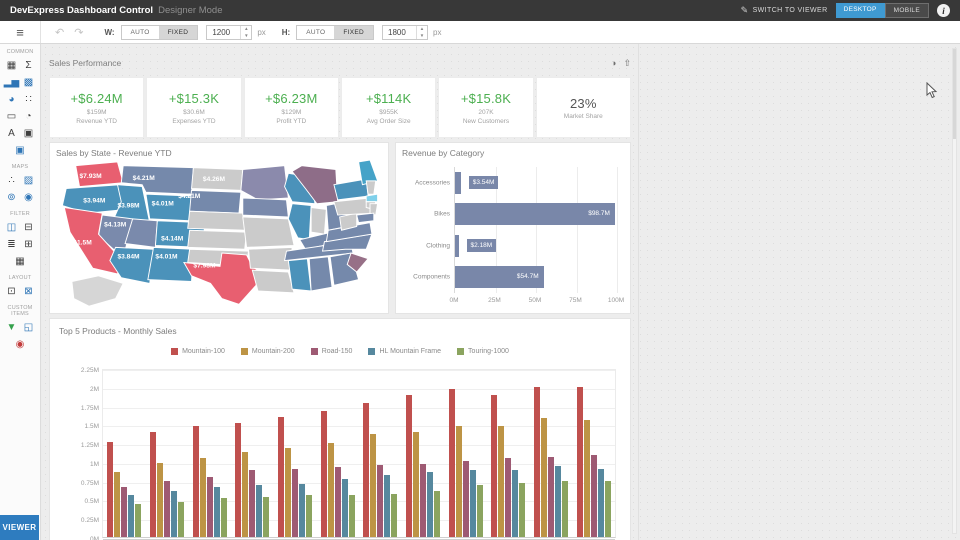  I want to click on toolbox-item-pivot-table: Σ, so click(28, 65).